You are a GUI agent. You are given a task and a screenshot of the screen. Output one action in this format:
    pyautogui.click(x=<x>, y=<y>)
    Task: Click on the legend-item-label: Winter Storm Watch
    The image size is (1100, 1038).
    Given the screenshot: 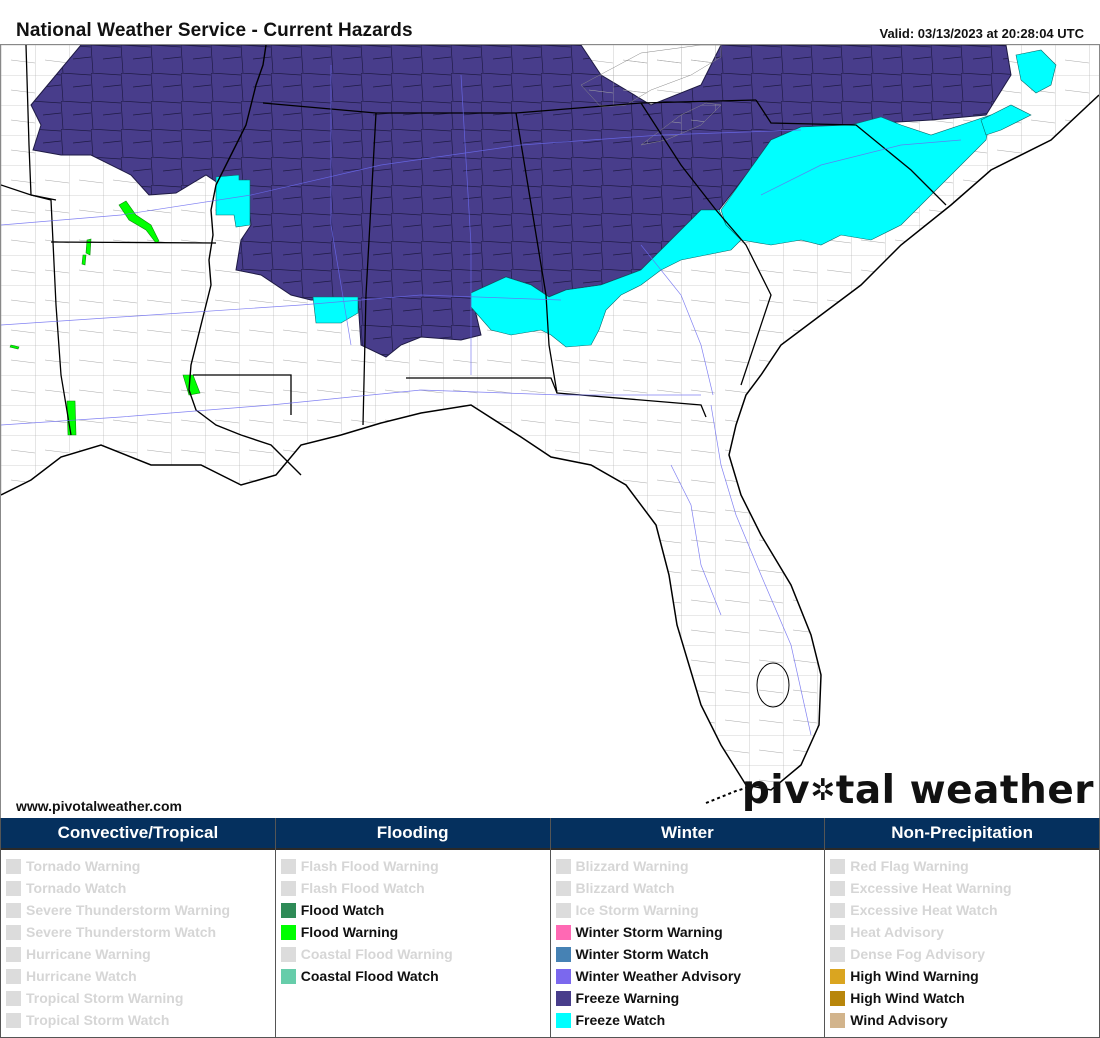 What is the action you would take?
    pyautogui.click(x=642, y=954)
    